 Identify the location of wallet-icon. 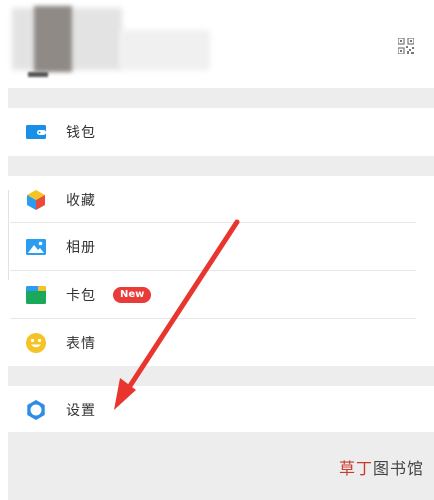
(36, 132).